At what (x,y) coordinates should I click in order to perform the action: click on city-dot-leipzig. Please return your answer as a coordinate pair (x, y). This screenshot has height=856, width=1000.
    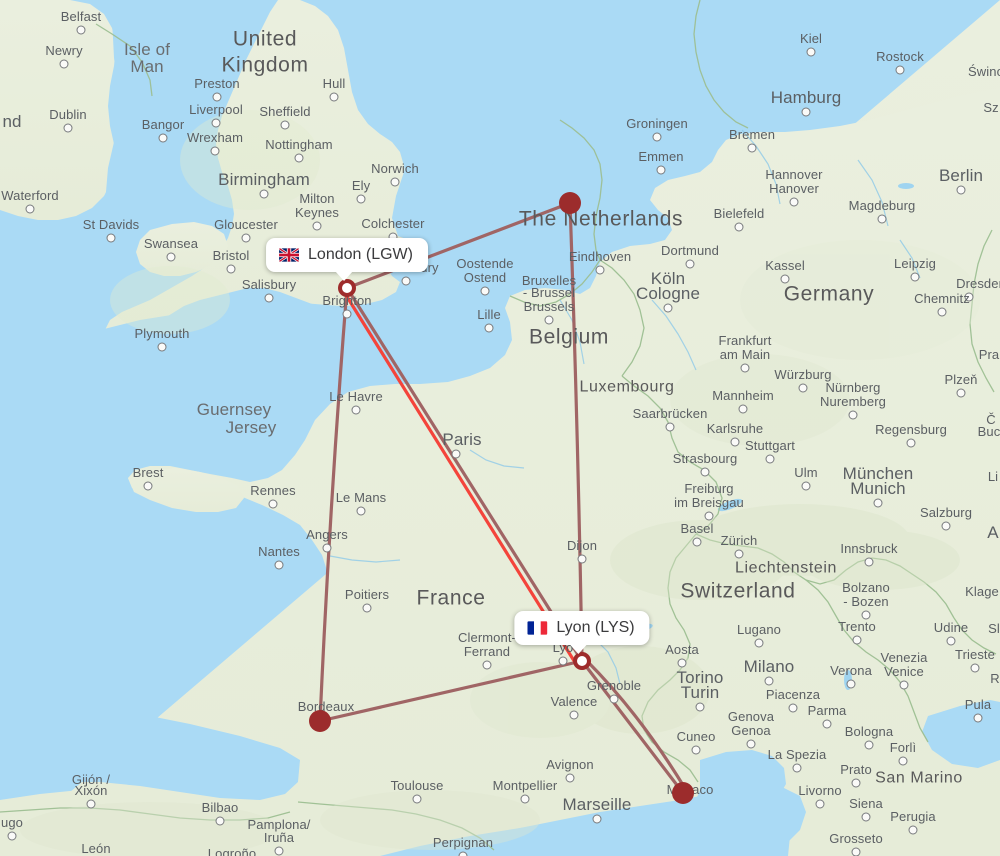
    Looking at the image, I should click on (915, 277).